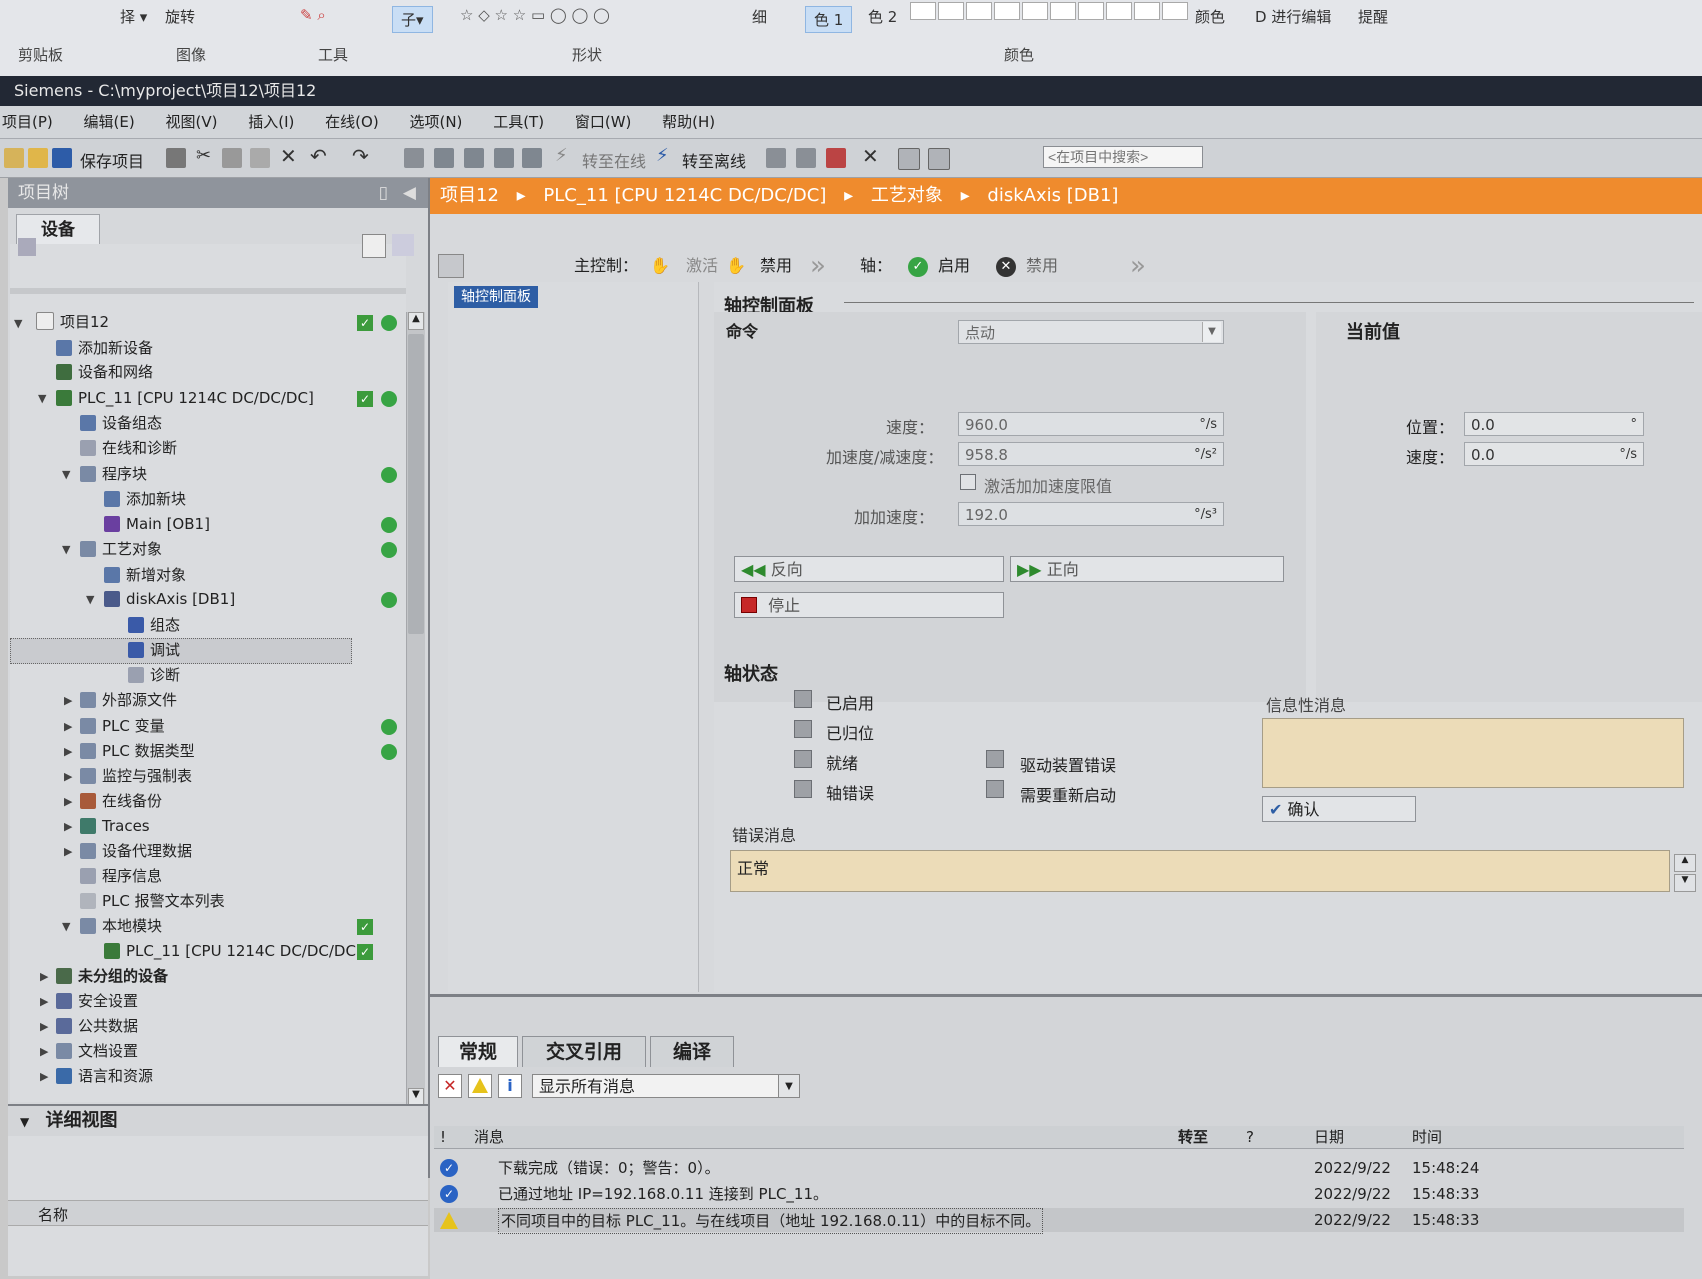  What do you see at coordinates (662, 155) in the screenshot?
I see `go-offline-icon: ⚡` at bounding box center [662, 155].